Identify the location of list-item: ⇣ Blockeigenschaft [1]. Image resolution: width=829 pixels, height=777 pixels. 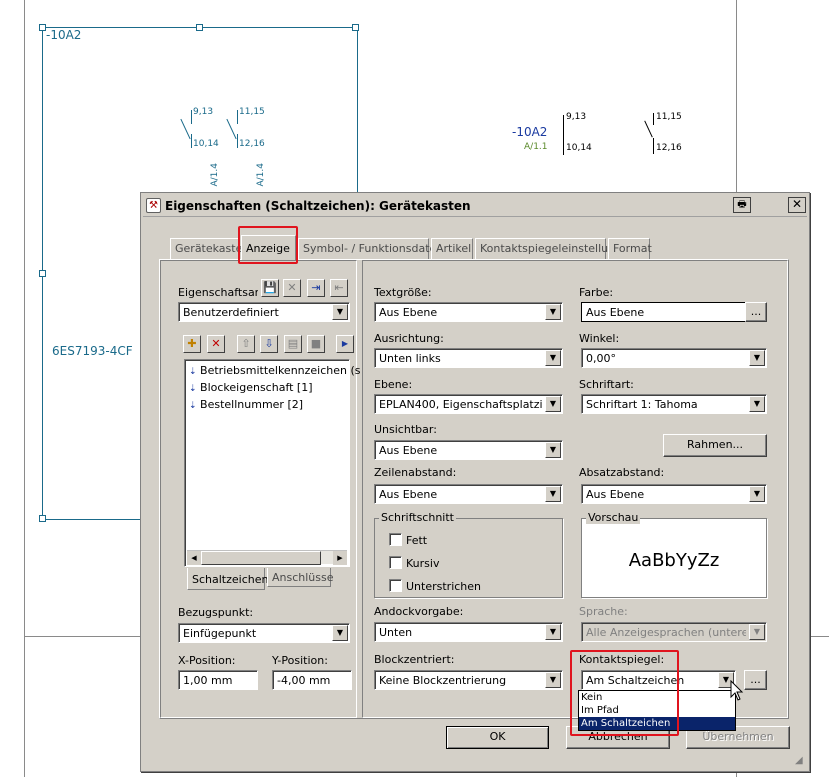
(251, 387).